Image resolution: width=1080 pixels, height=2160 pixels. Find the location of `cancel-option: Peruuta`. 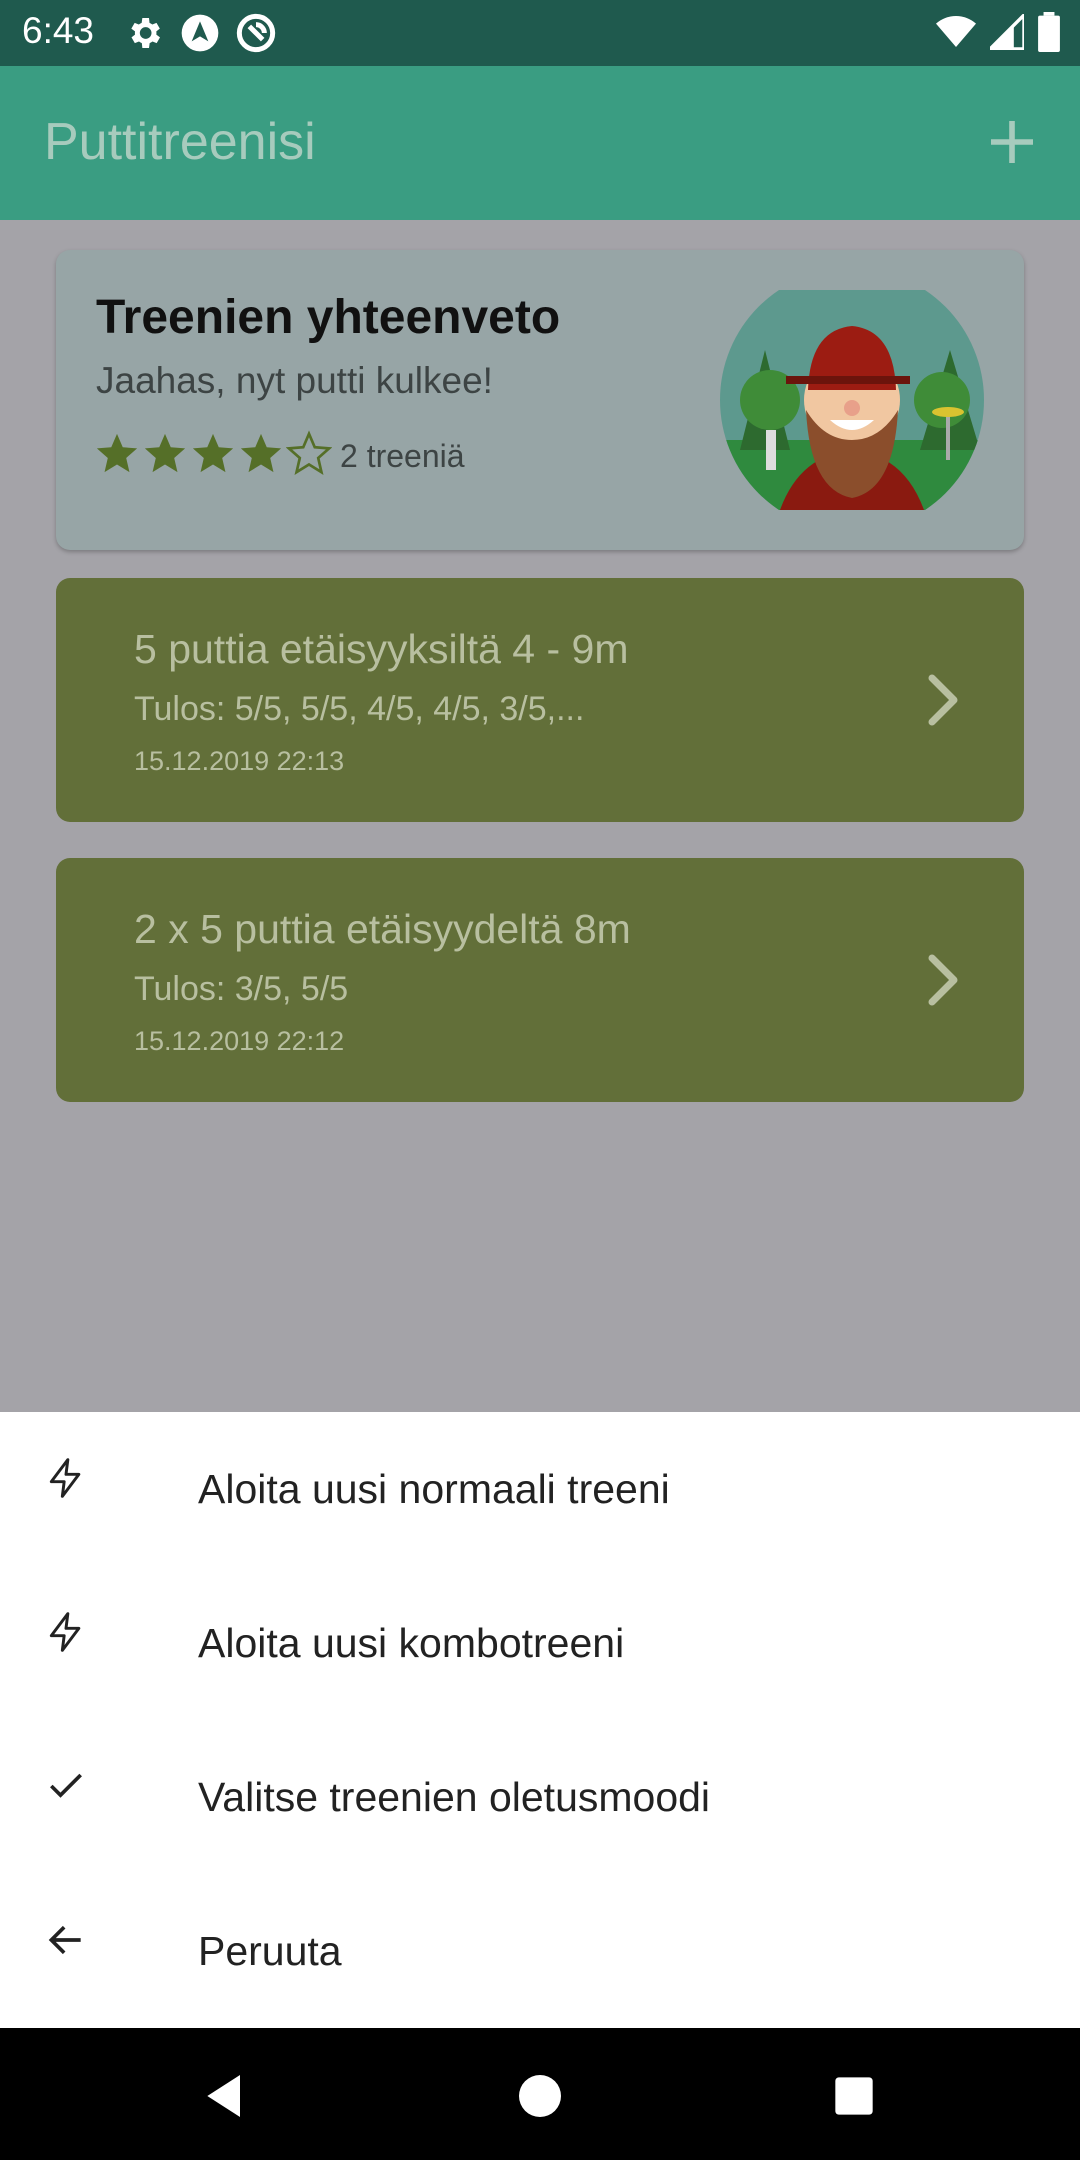

cancel-option: Peruuta is located at coordinates (540, 1951).